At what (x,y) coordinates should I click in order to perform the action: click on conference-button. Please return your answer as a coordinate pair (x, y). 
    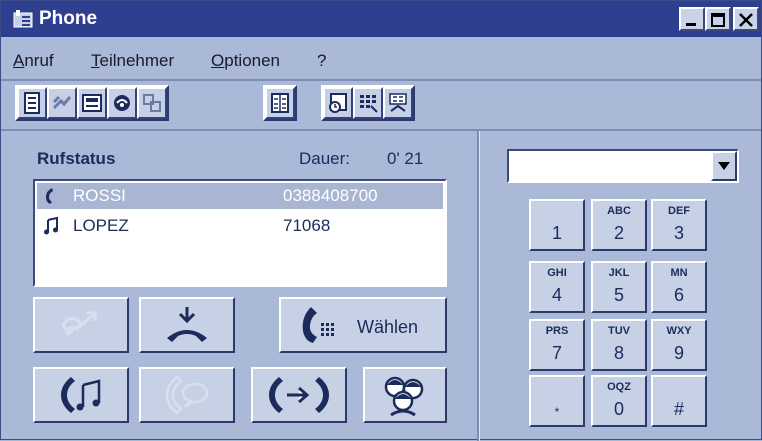
    Looking at the image, I should click on (405, 395).